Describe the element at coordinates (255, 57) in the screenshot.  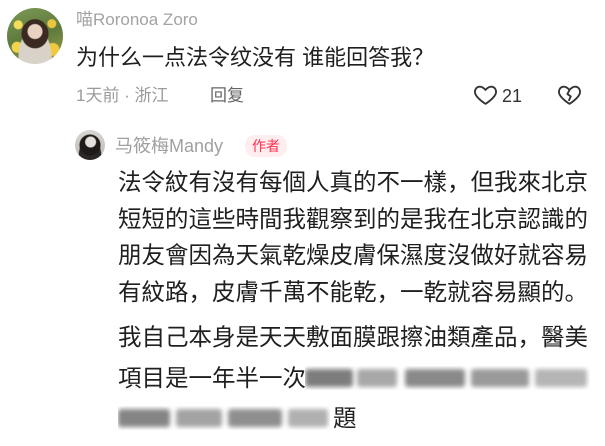
I see `comment-text: 为什么一点法令纹没有 谁能回答我？` at that location.